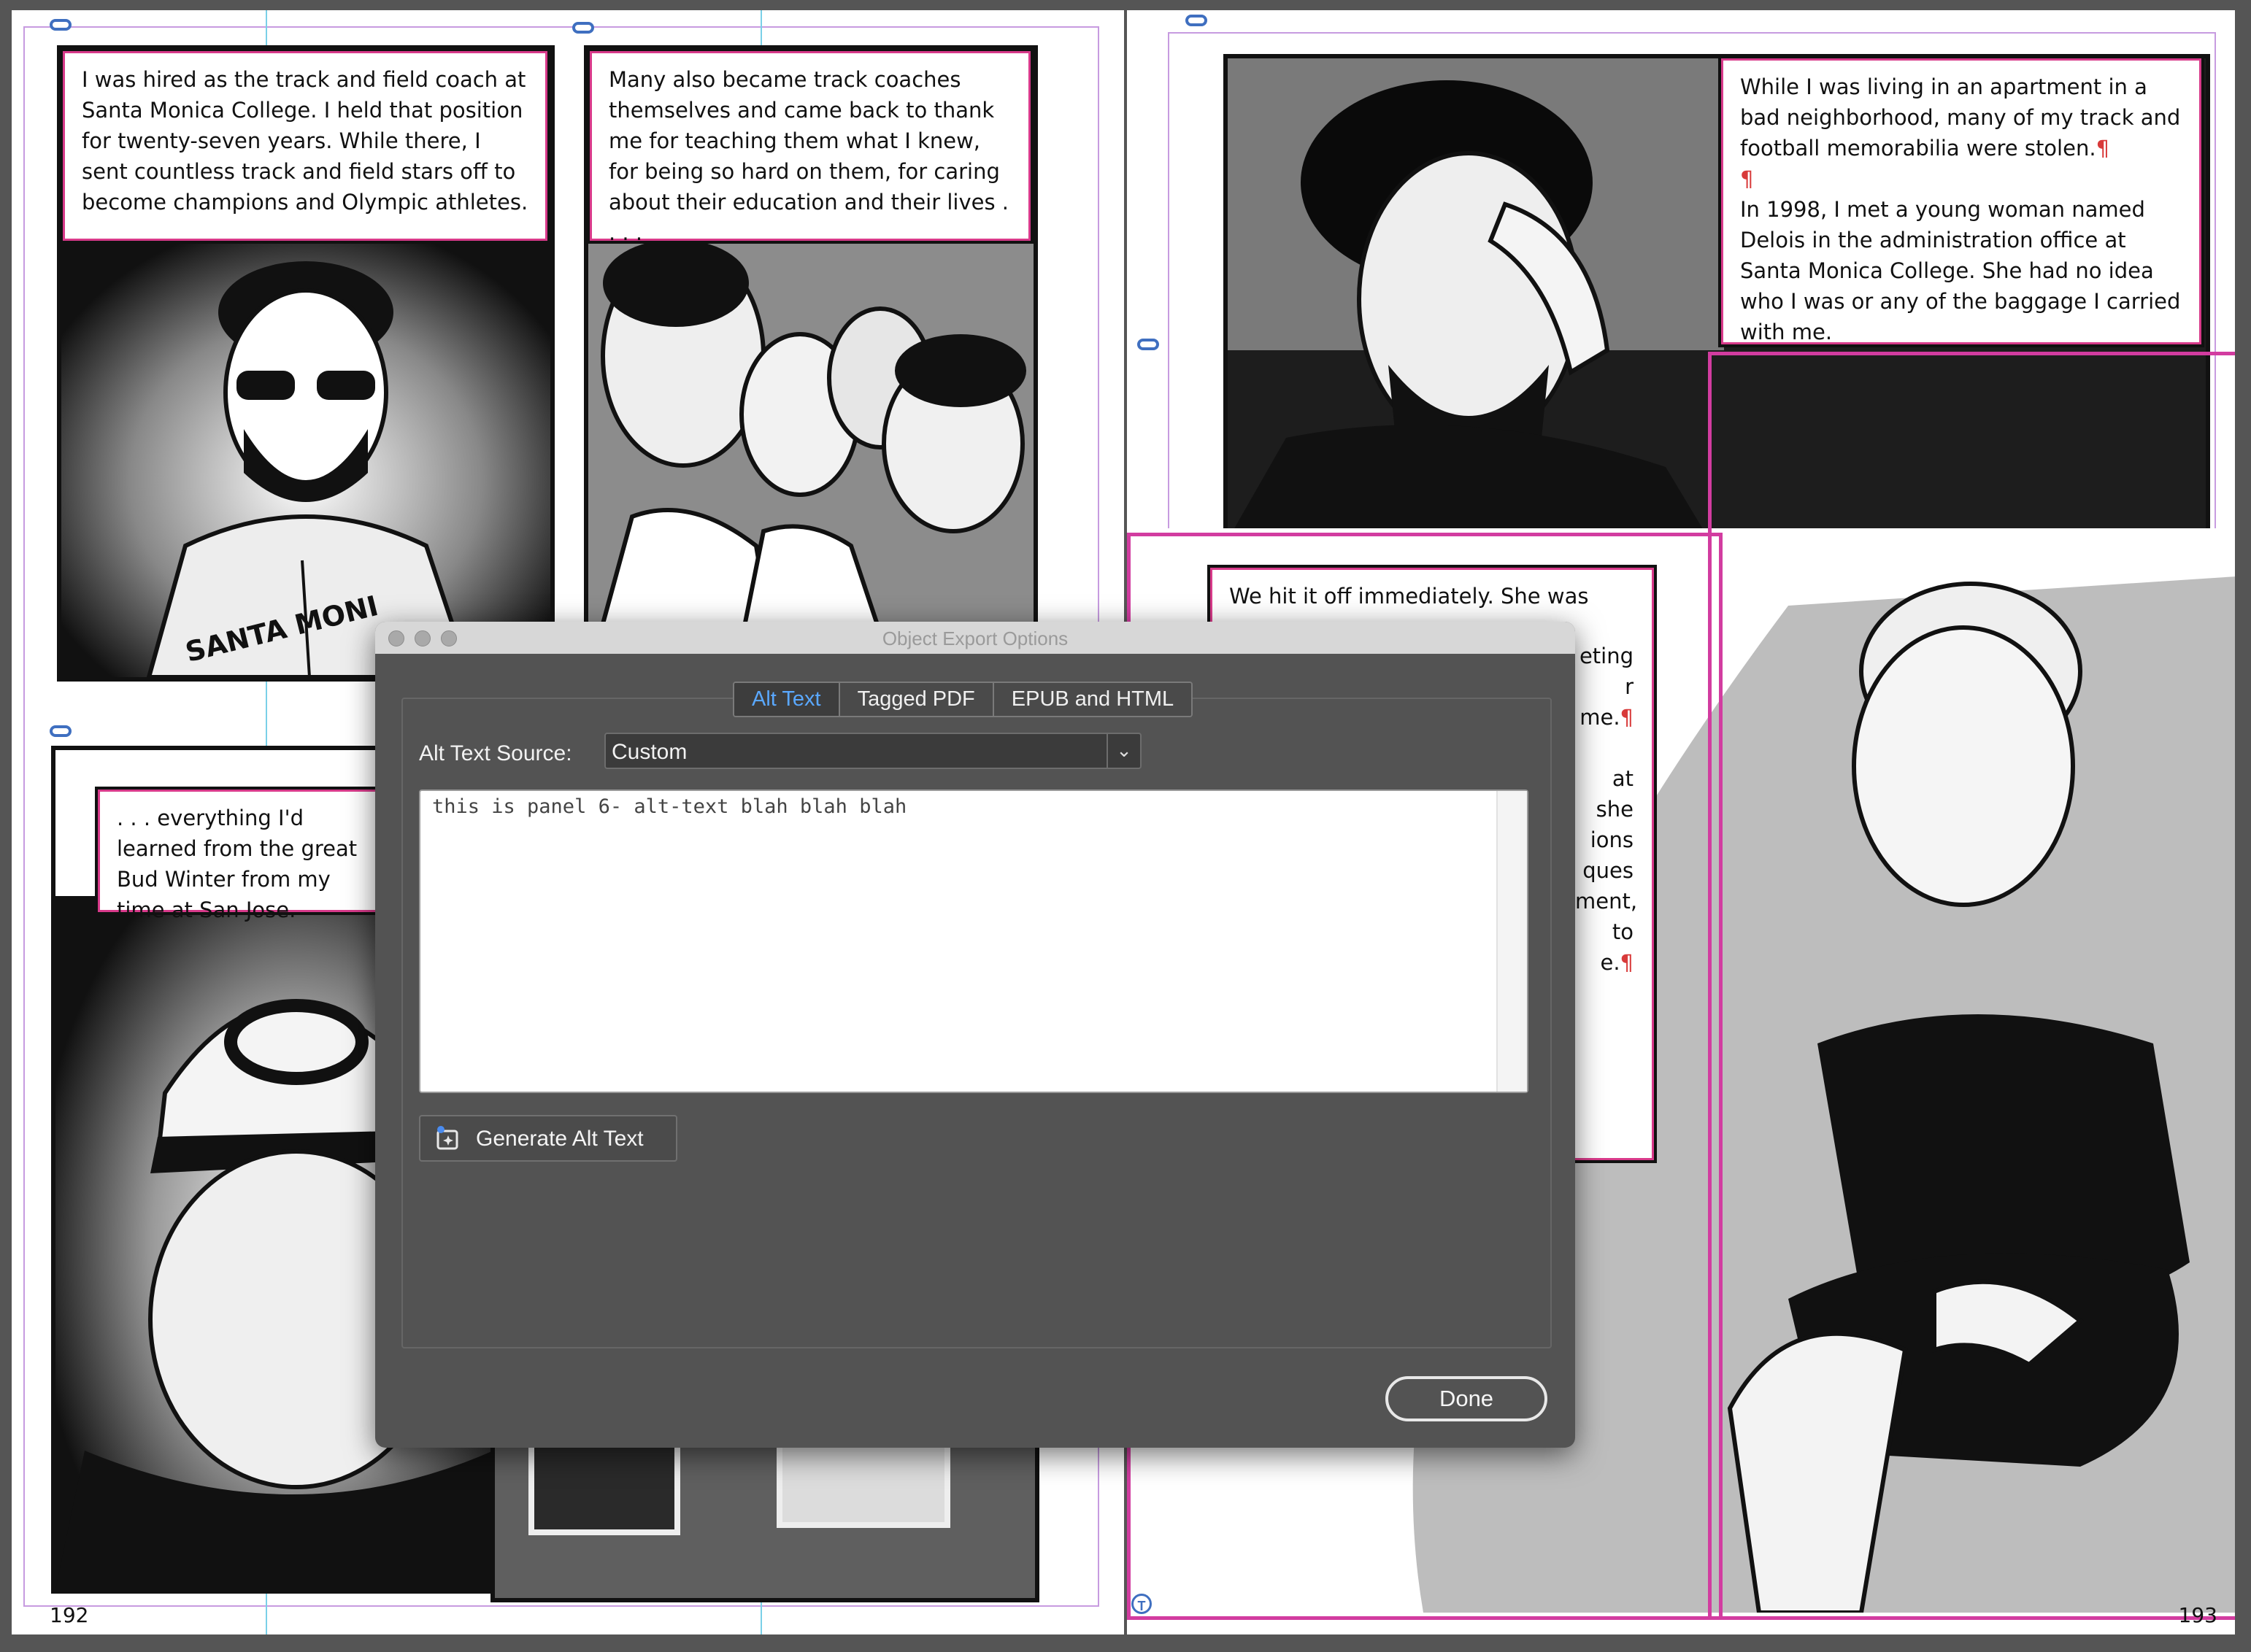 Image resolution: width=2251 pixels, height=1652 pixels. Describe the element at coordinates (2197, 1615) in the screenshot. I see `page-number: 193` at that location.